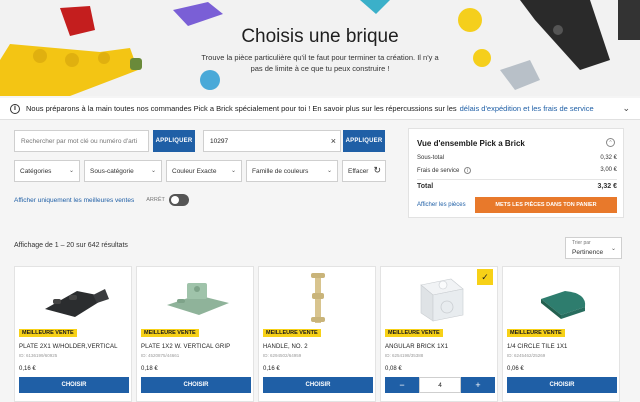 This screenshot has height=402, width=640. Describe the element at coordinates (485, 277) in the screenshot. I see `selected-check-icon: ✓` at that location.